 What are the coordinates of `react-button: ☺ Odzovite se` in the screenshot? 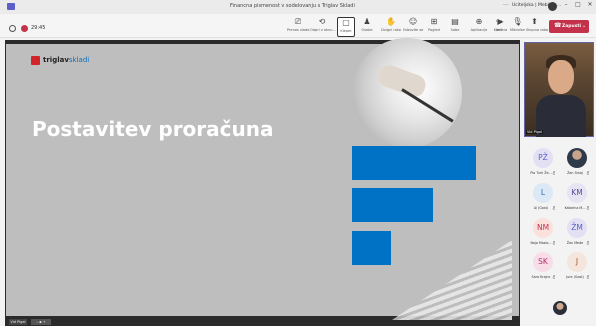 It's located at (413, 27).